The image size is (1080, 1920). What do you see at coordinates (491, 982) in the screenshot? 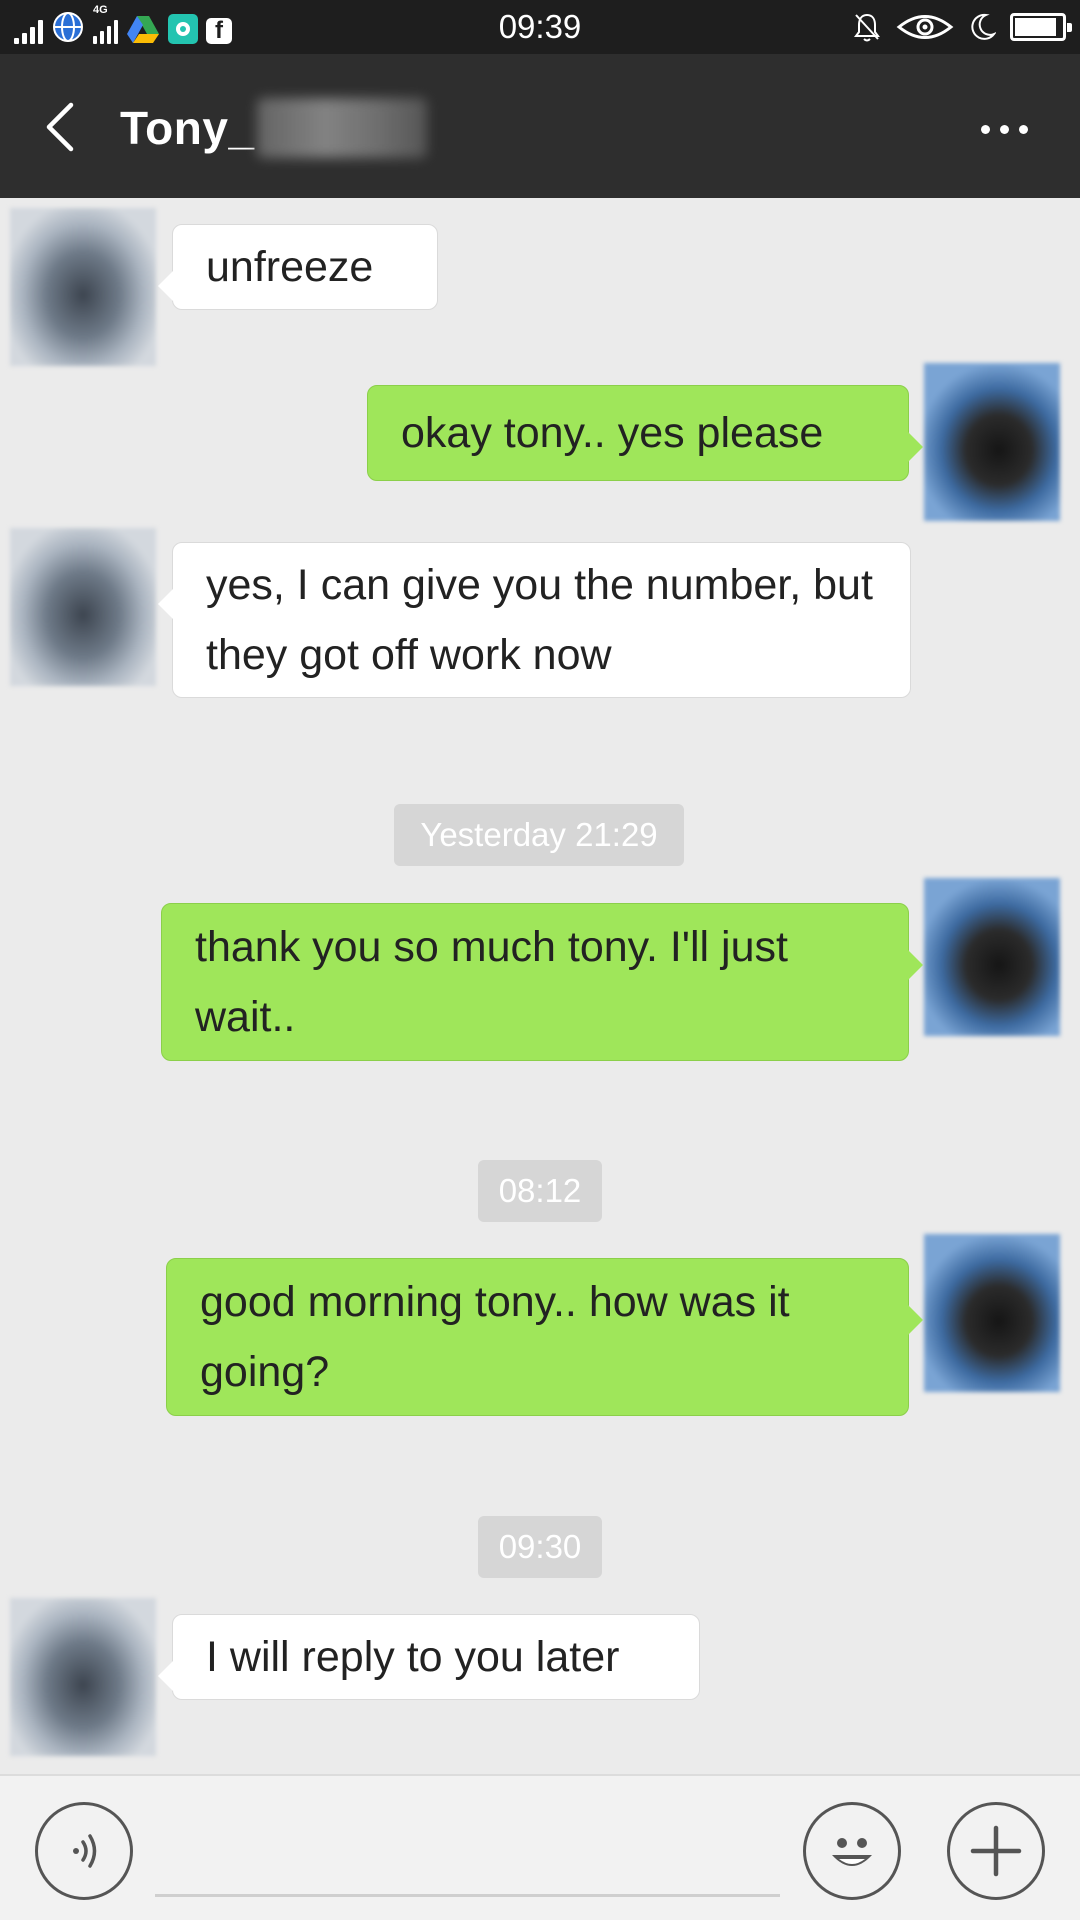
I see `message-text: thank you so much tony. I'll just wait..` at bounding box center [491, 982].